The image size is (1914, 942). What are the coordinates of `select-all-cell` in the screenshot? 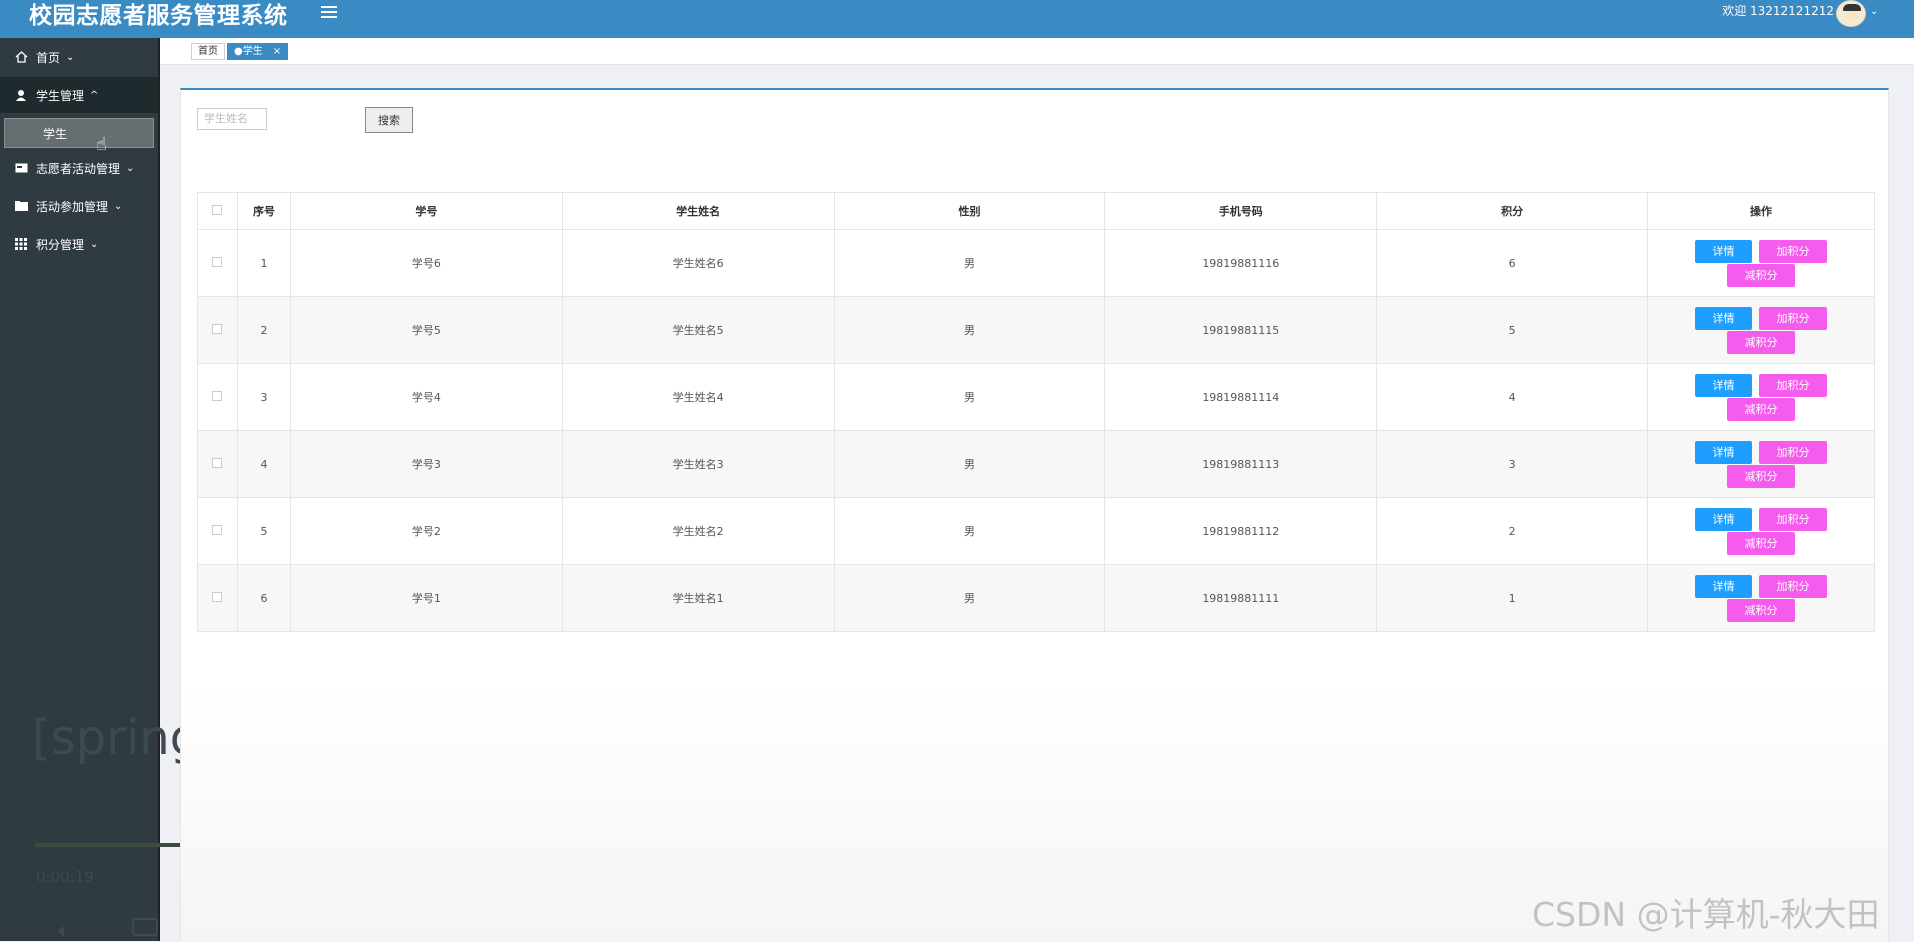 It's located at (217, 211).